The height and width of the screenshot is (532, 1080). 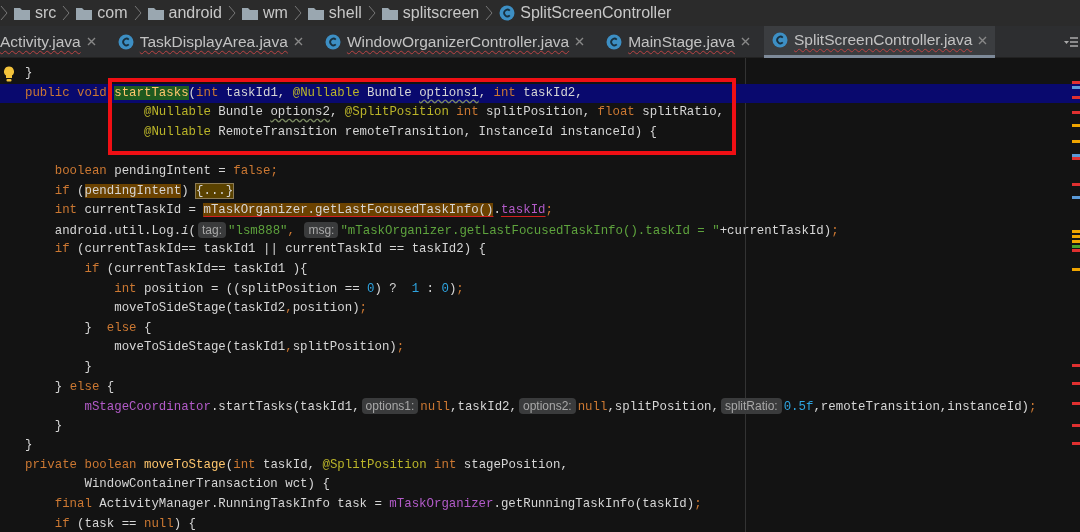 What do you see at coordinates (910, 407) in the screenshot?
I see `code-text: 0.5f,remoteTransition,instanceId);` at bounding box center [910, 407].